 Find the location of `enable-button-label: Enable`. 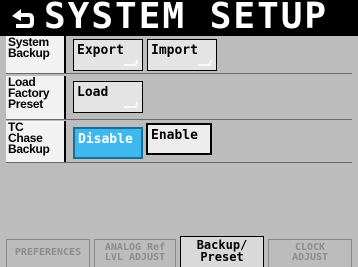

enable-button-label: Enable is located at coordinates (174, 135).